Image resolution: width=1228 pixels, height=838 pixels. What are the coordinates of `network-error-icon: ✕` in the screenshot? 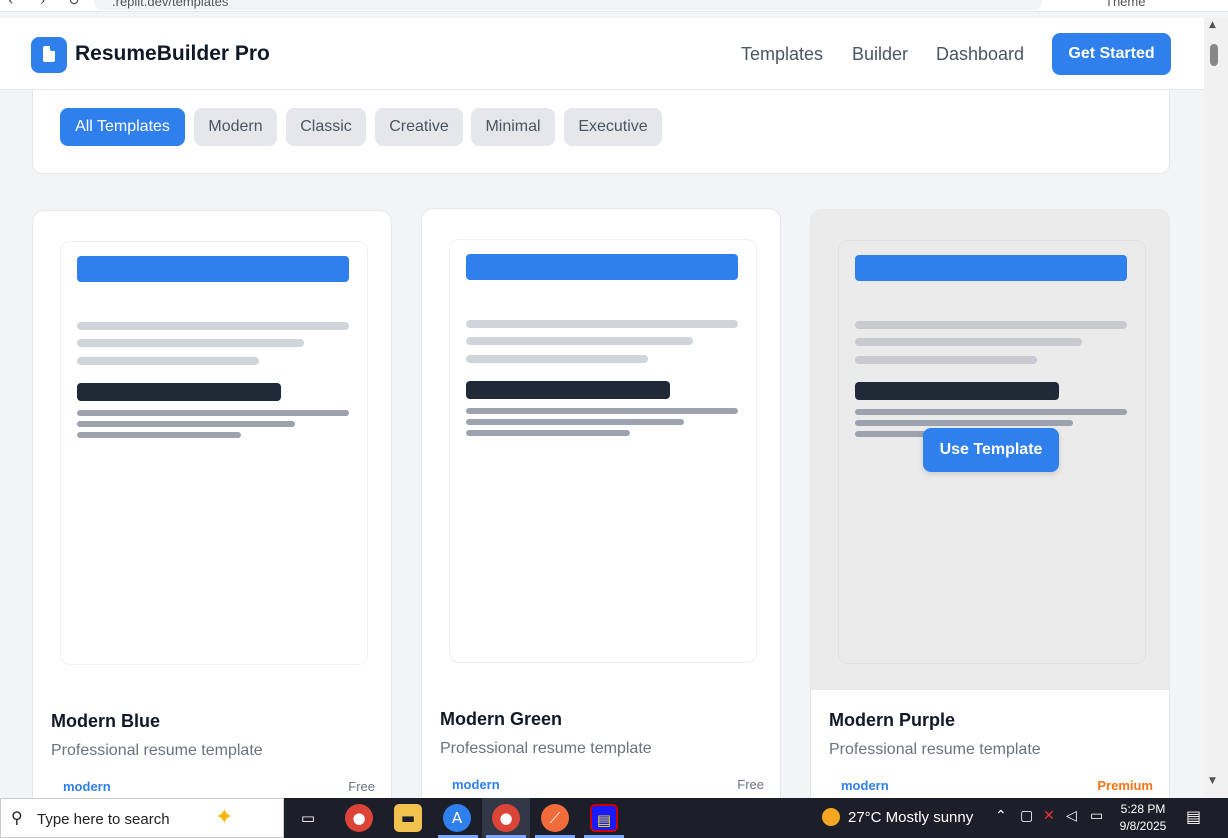 It's located at (1049, 816).